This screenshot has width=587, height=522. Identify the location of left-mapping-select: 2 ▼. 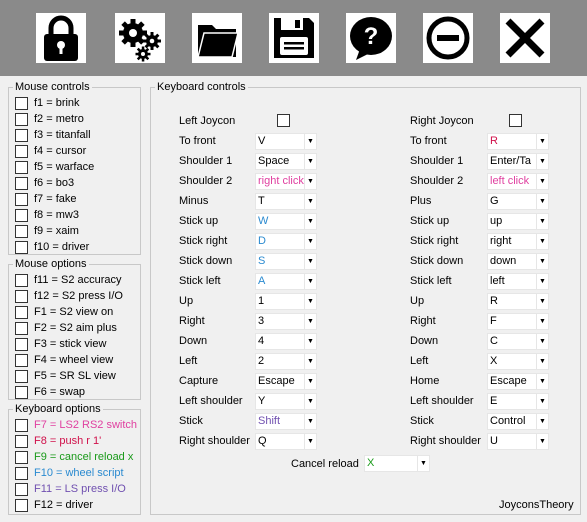
(286, 361).